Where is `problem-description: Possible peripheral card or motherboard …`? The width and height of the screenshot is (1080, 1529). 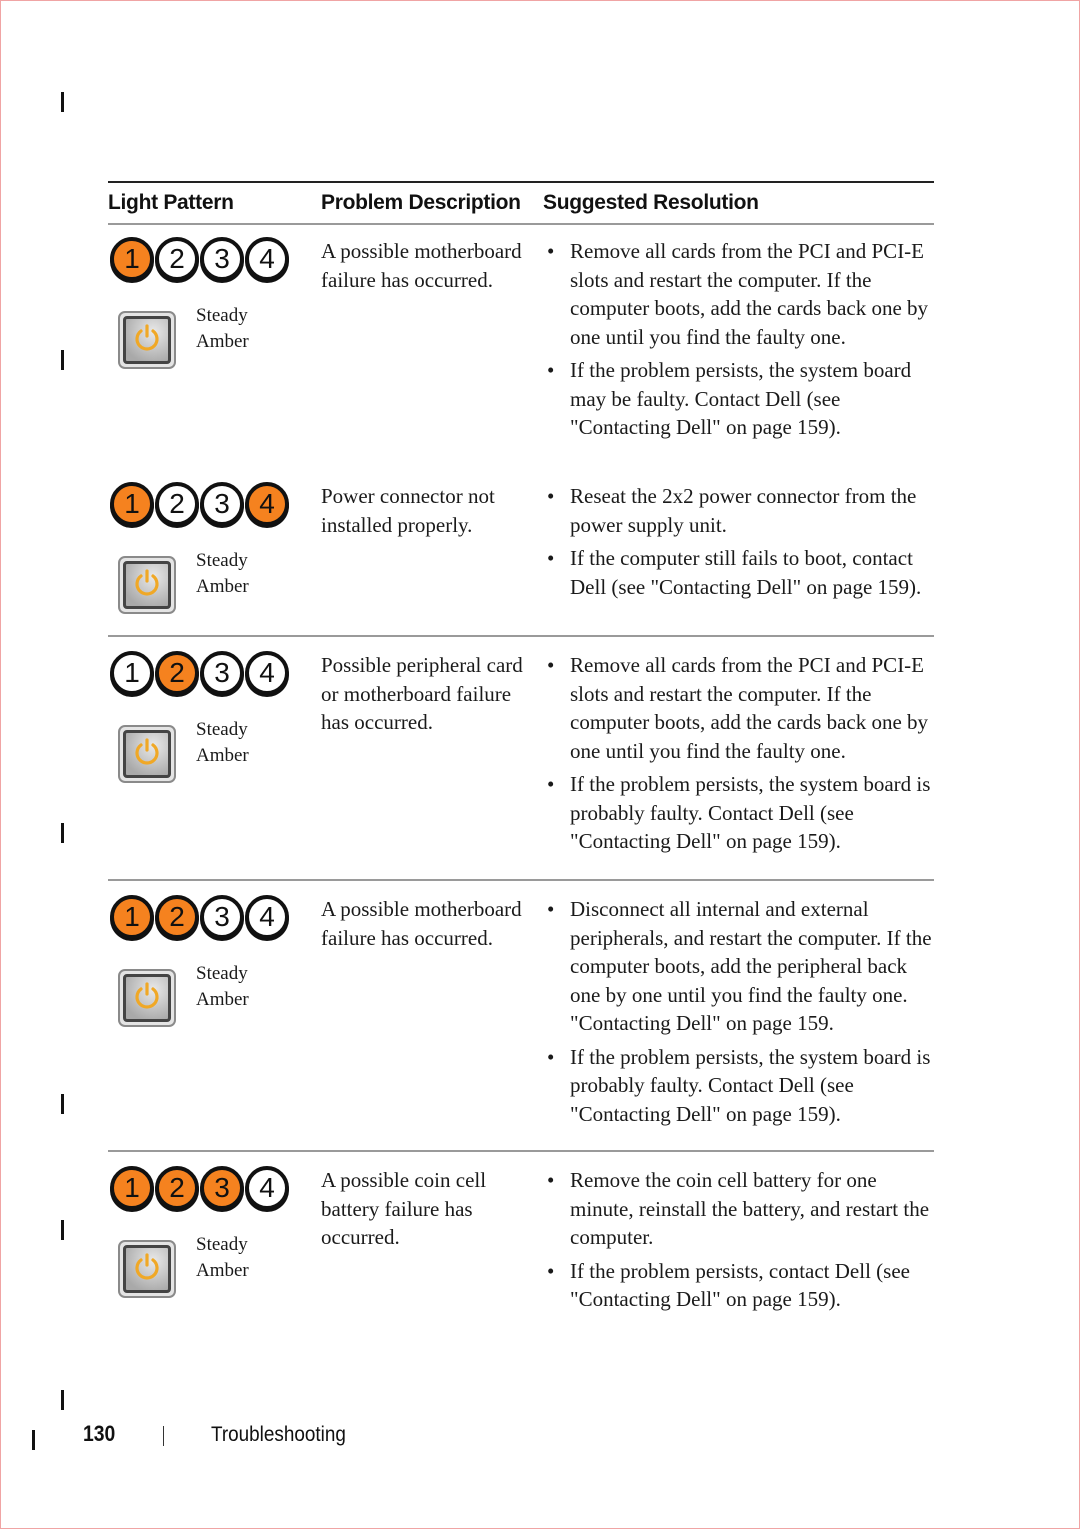 problem-description: Possible peripheral card or motherboard … is located at coordinates (422, 693).